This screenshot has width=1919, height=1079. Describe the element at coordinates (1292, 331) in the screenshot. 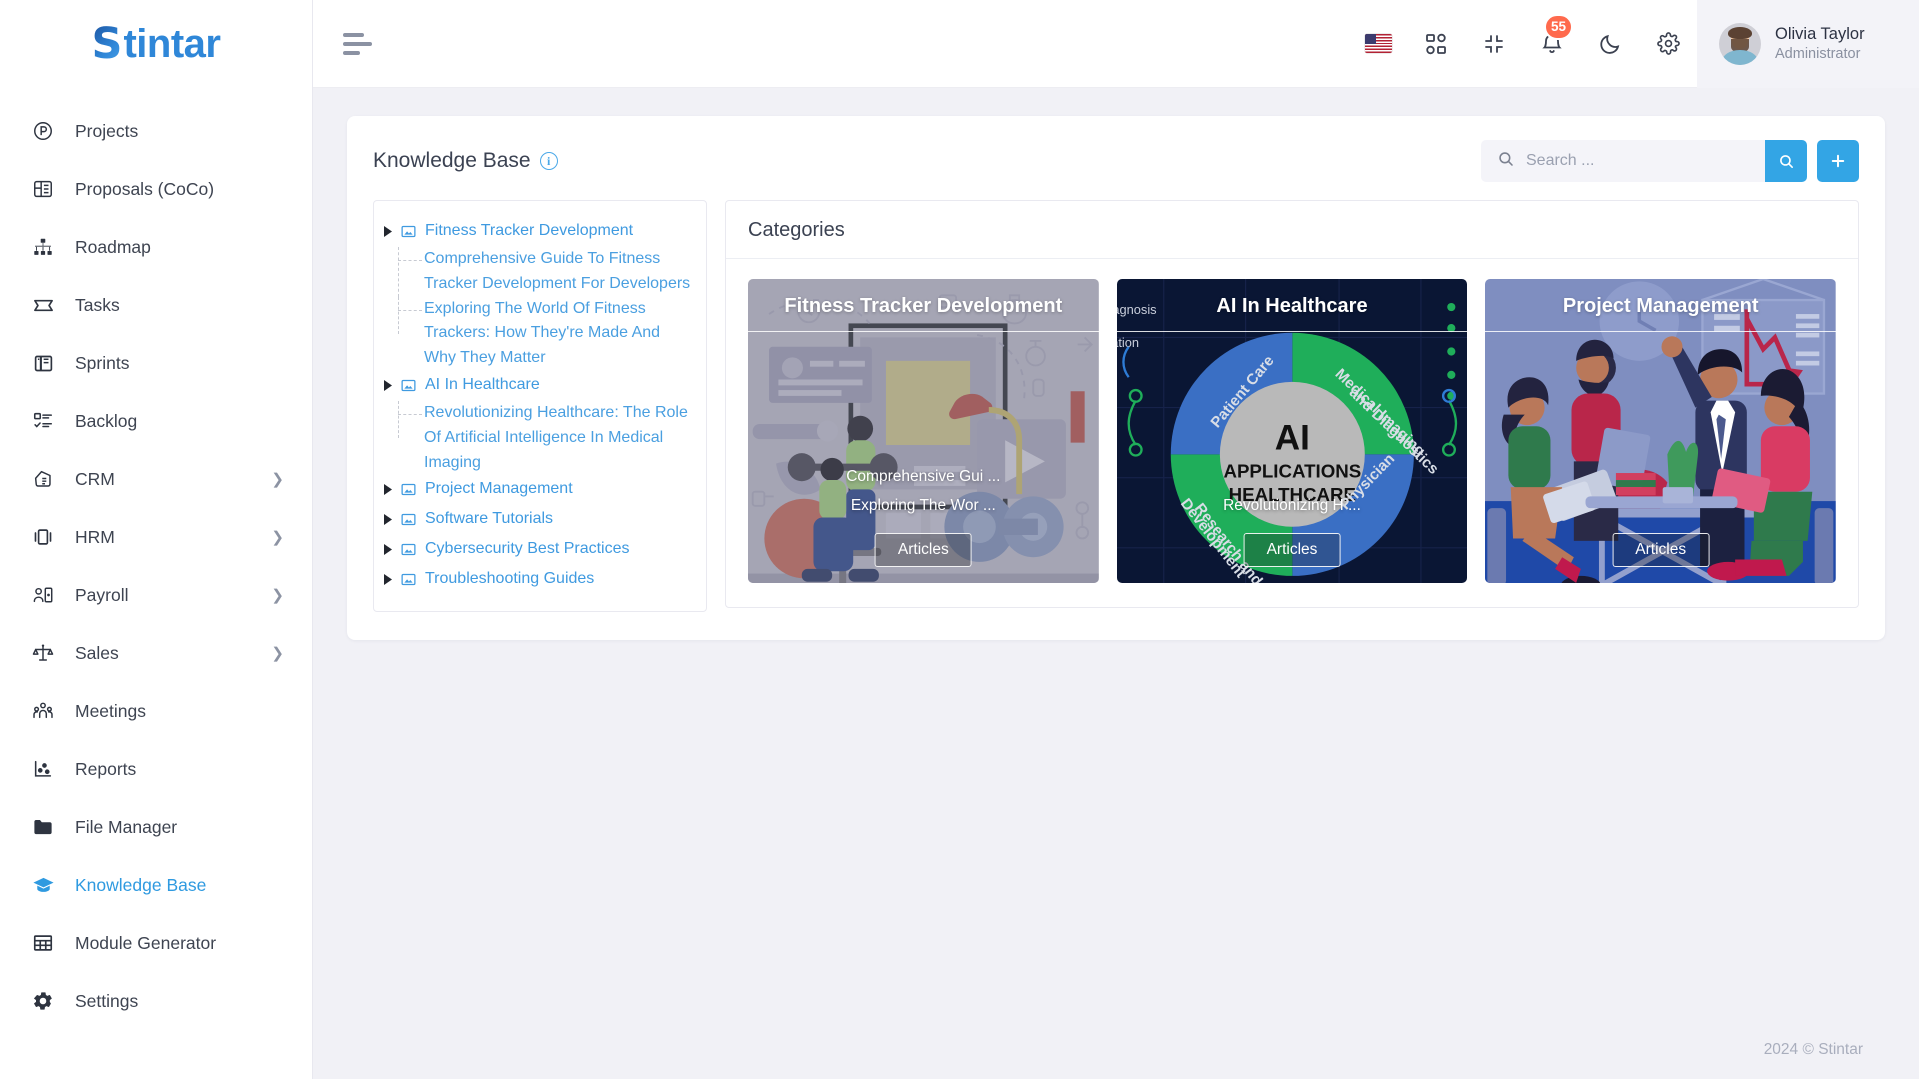

I see `card-divider` at that location.